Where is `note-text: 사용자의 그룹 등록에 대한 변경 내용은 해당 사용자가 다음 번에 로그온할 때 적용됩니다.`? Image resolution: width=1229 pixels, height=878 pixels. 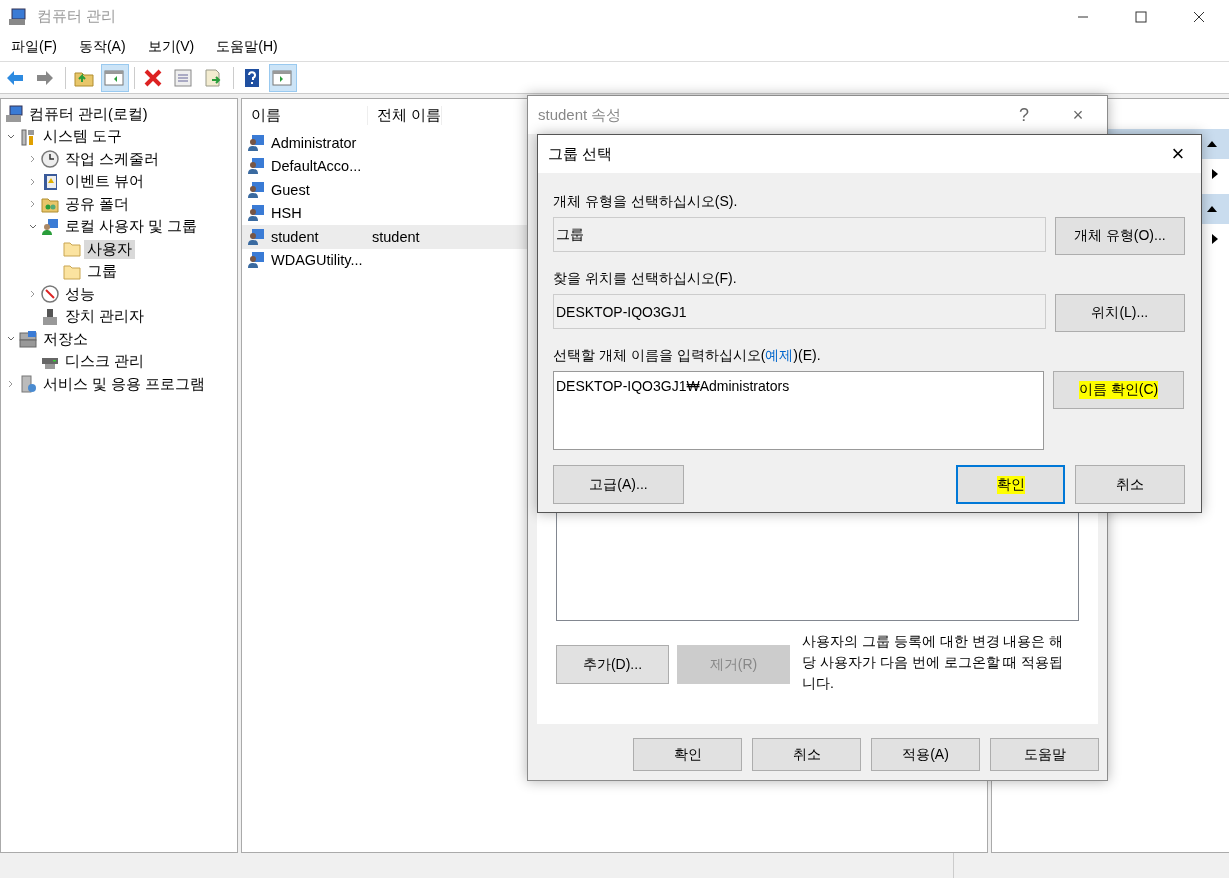 note-text: 사용자의 그룹 등록에 대한 변경 내용은 해당 사용자가 다음 번에 로그온할 때 적용됩니다. is located at coordinates (933, 662).